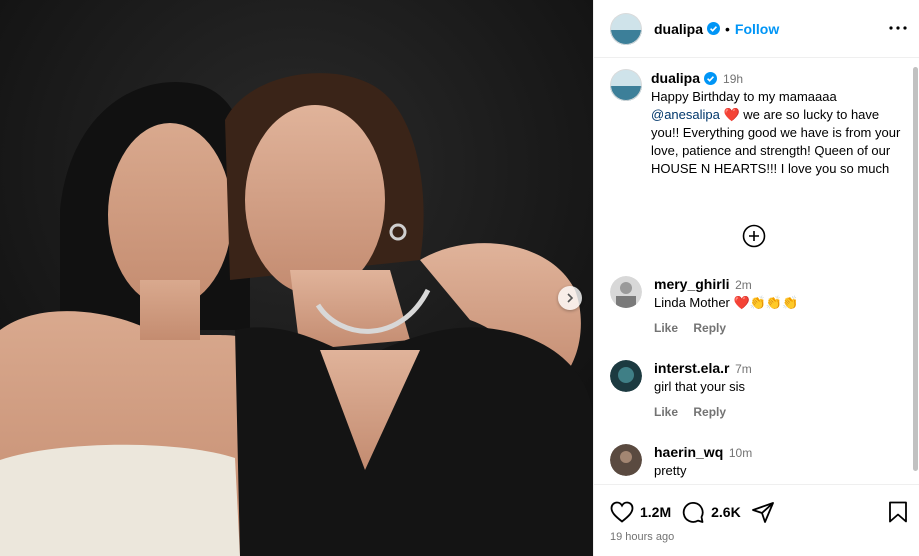 The height and width of the screenshot is (556, 919). I want to click on more-options-button, so click(898, 28).